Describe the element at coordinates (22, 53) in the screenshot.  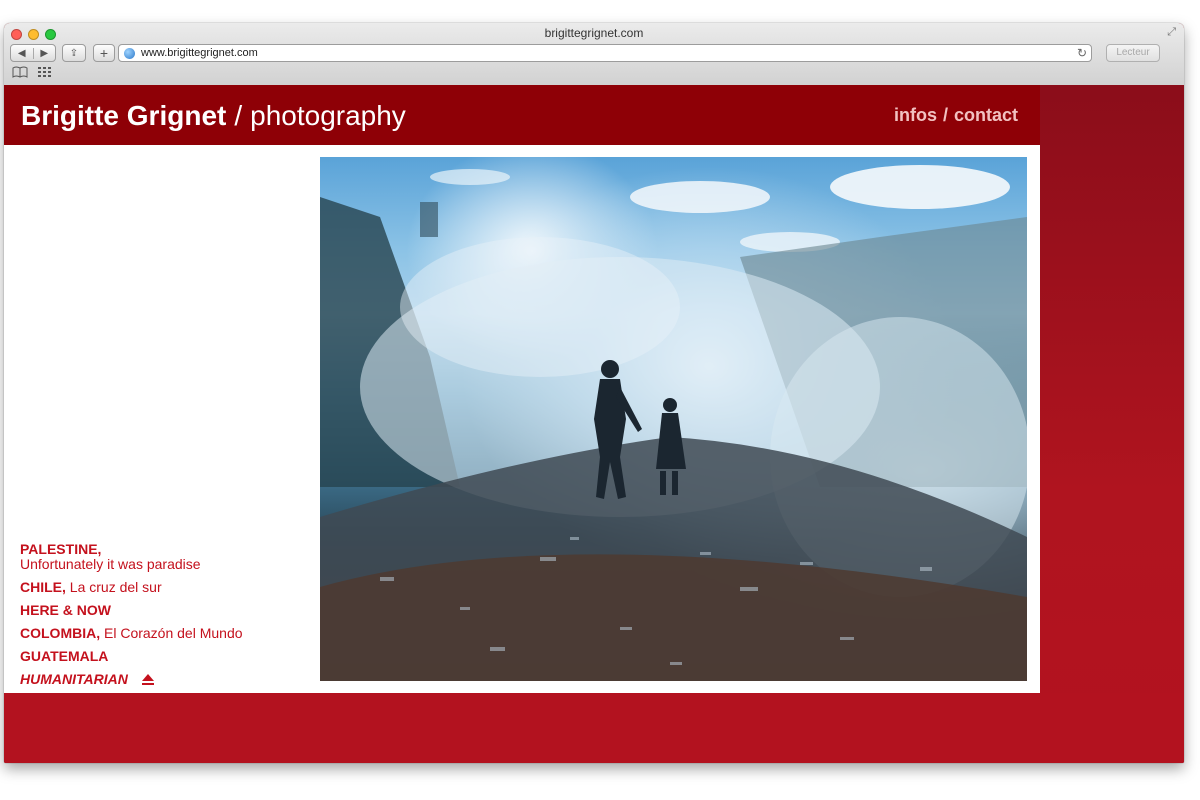
I see `back-arrow-icon: ◀` at that location.